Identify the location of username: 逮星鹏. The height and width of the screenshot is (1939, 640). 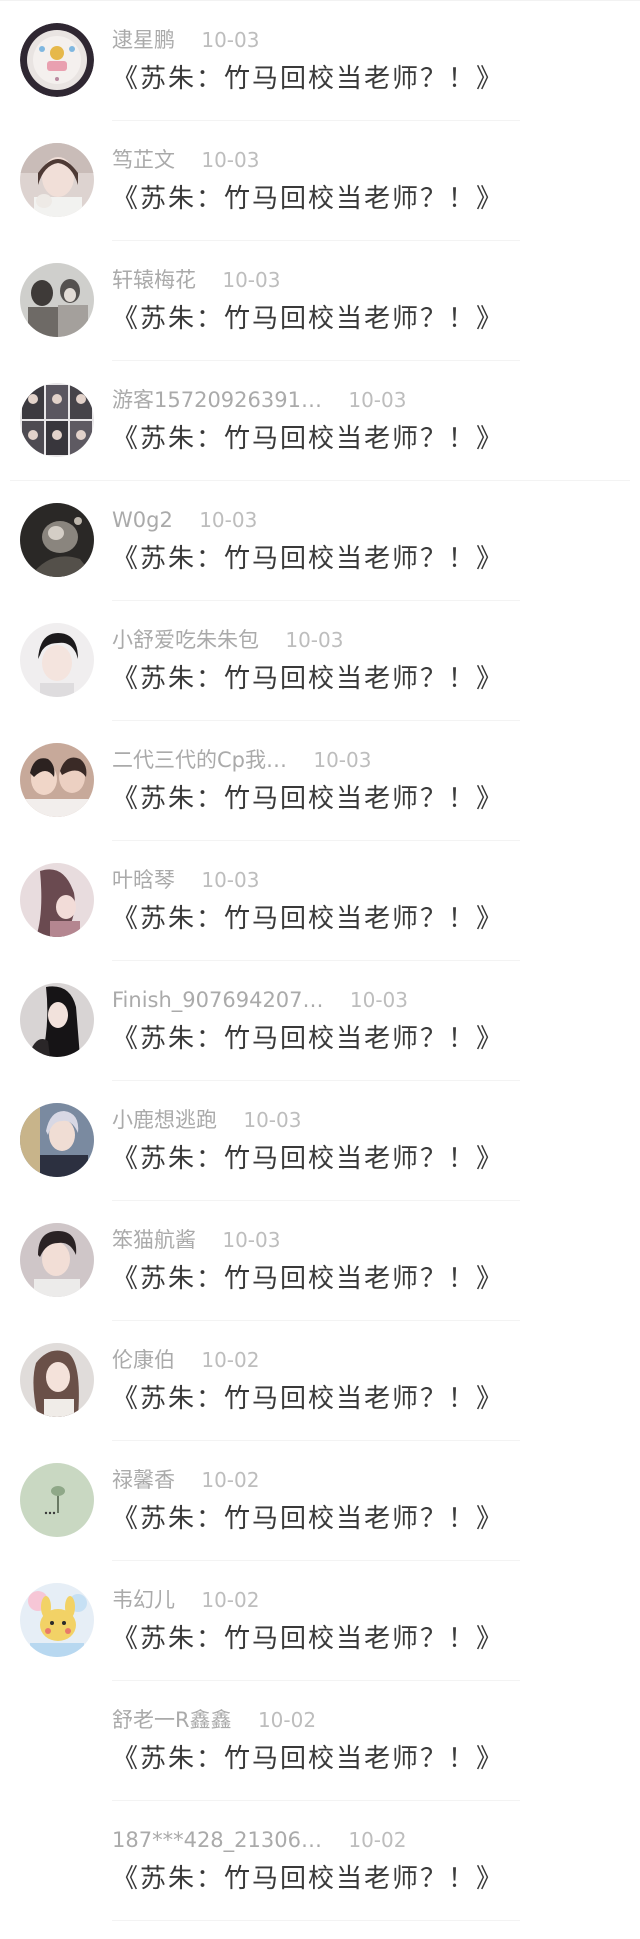
(143, 40).